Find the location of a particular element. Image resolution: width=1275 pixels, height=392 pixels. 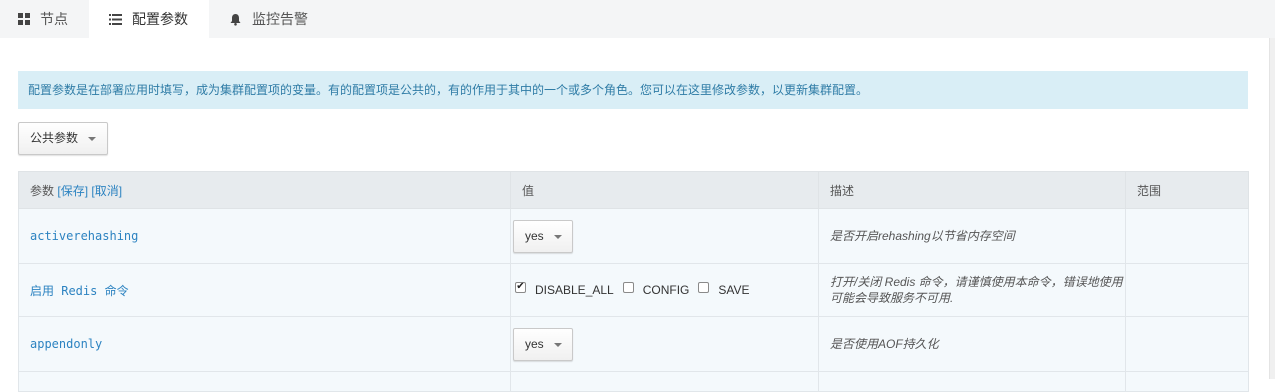

checkbox-checked-icon: ✔ is located at coordinates (520, 287).